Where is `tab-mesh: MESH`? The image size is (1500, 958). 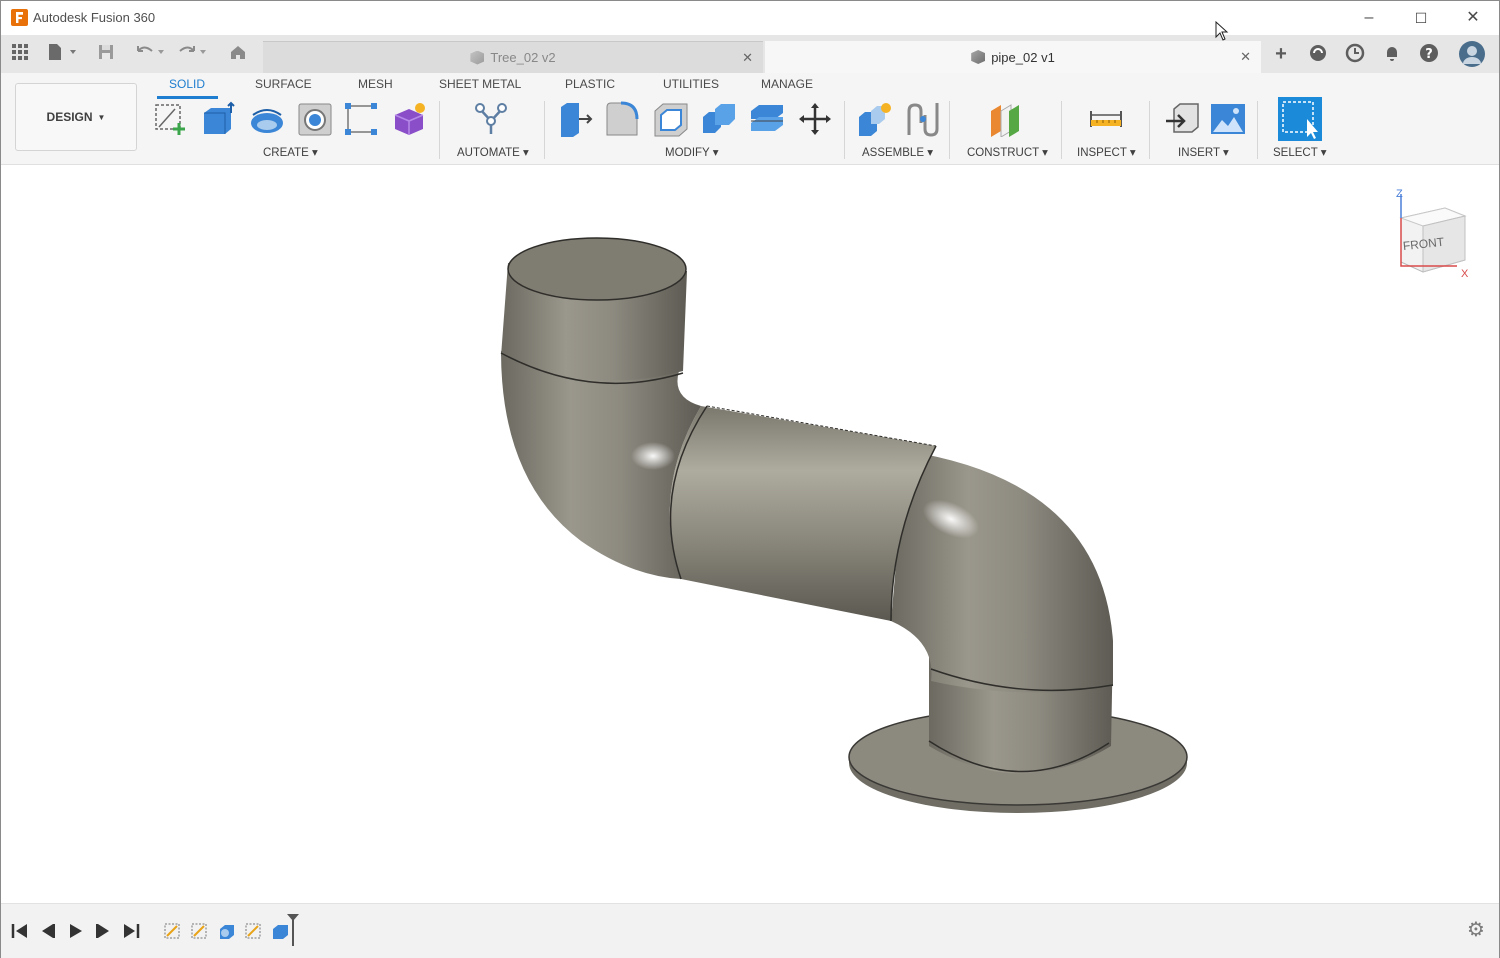
tab-mesh: MESH is located at coordinates (375, 84).